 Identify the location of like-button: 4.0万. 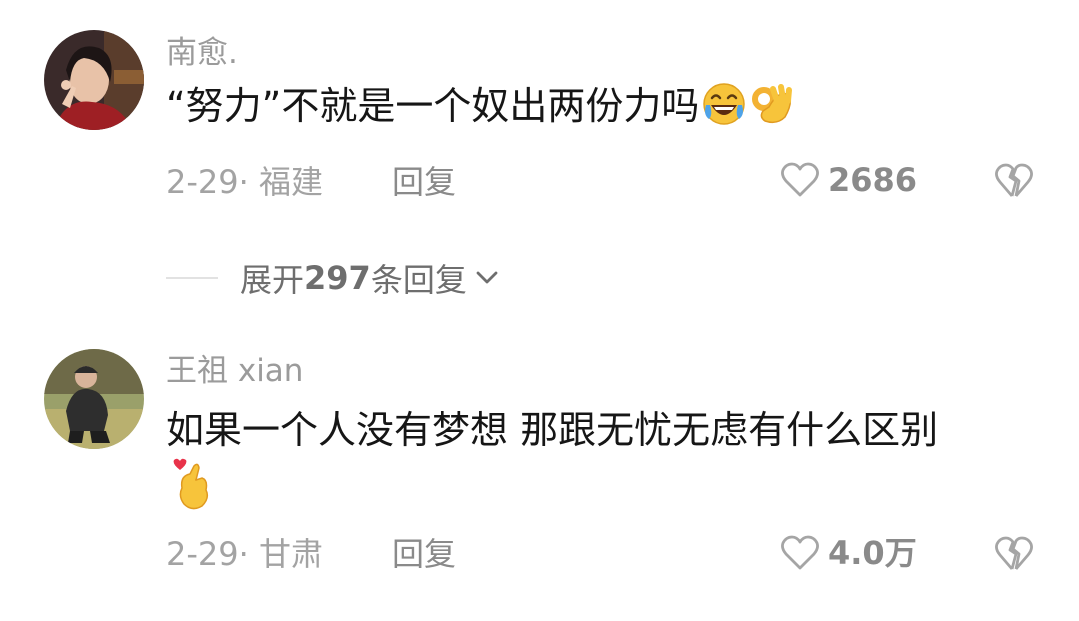
(848, 553).